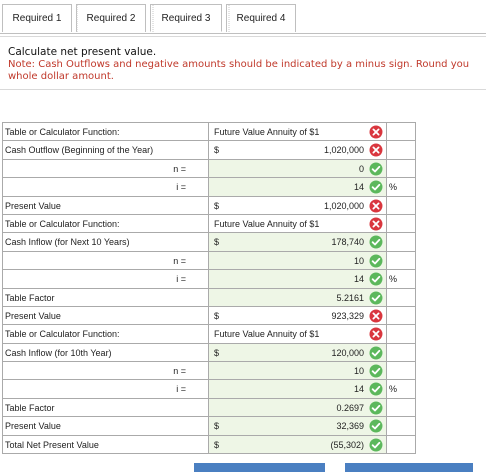 This screenshot has height=472, width=486. Describe the element at coordinates (297, 316) in the screenshot. I see `value-input: $923,329` at that location.